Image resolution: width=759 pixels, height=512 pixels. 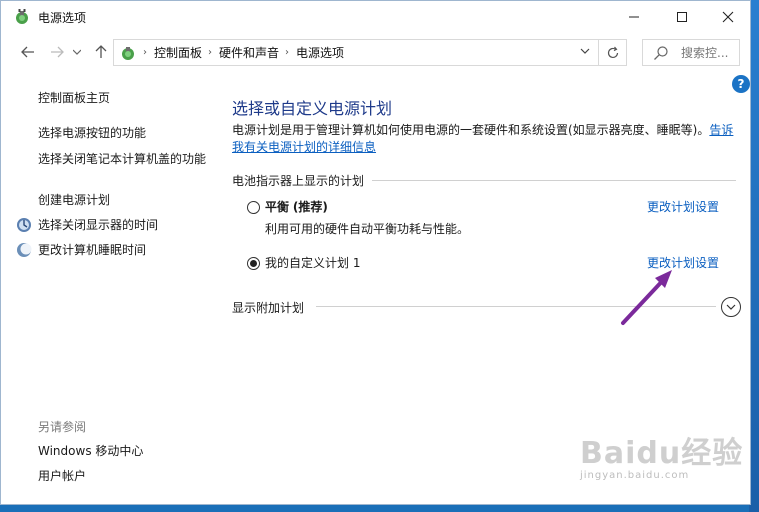 I want to click on maximize-icon, so click(x=682, y=16).